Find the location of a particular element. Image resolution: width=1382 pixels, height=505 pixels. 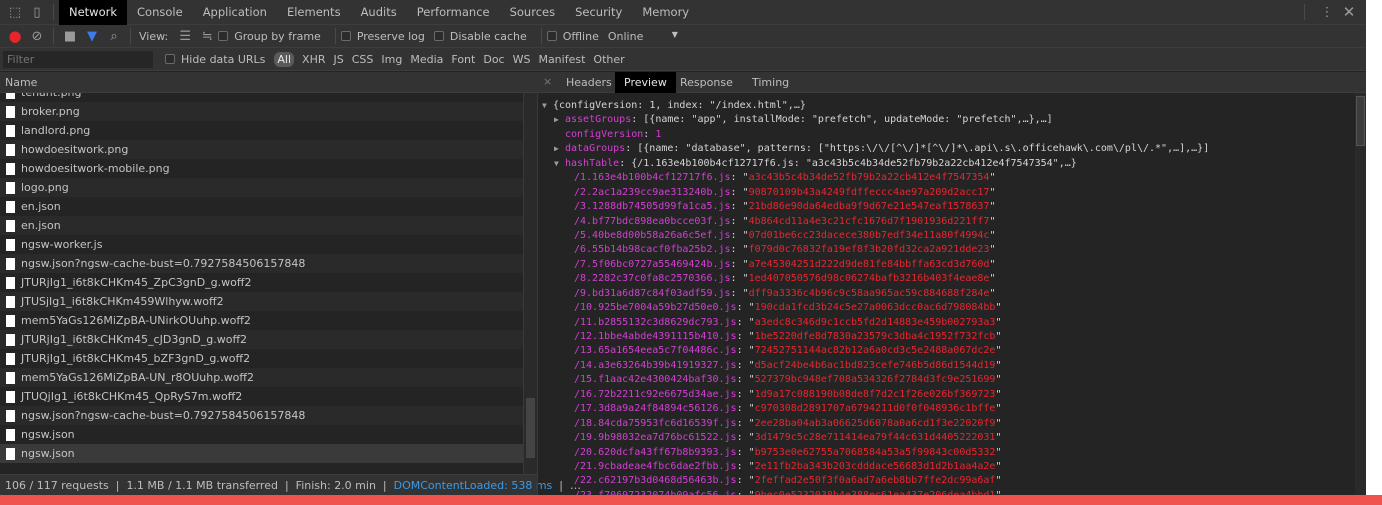

tab-audits: Audits is located at coordinates (379, 12).